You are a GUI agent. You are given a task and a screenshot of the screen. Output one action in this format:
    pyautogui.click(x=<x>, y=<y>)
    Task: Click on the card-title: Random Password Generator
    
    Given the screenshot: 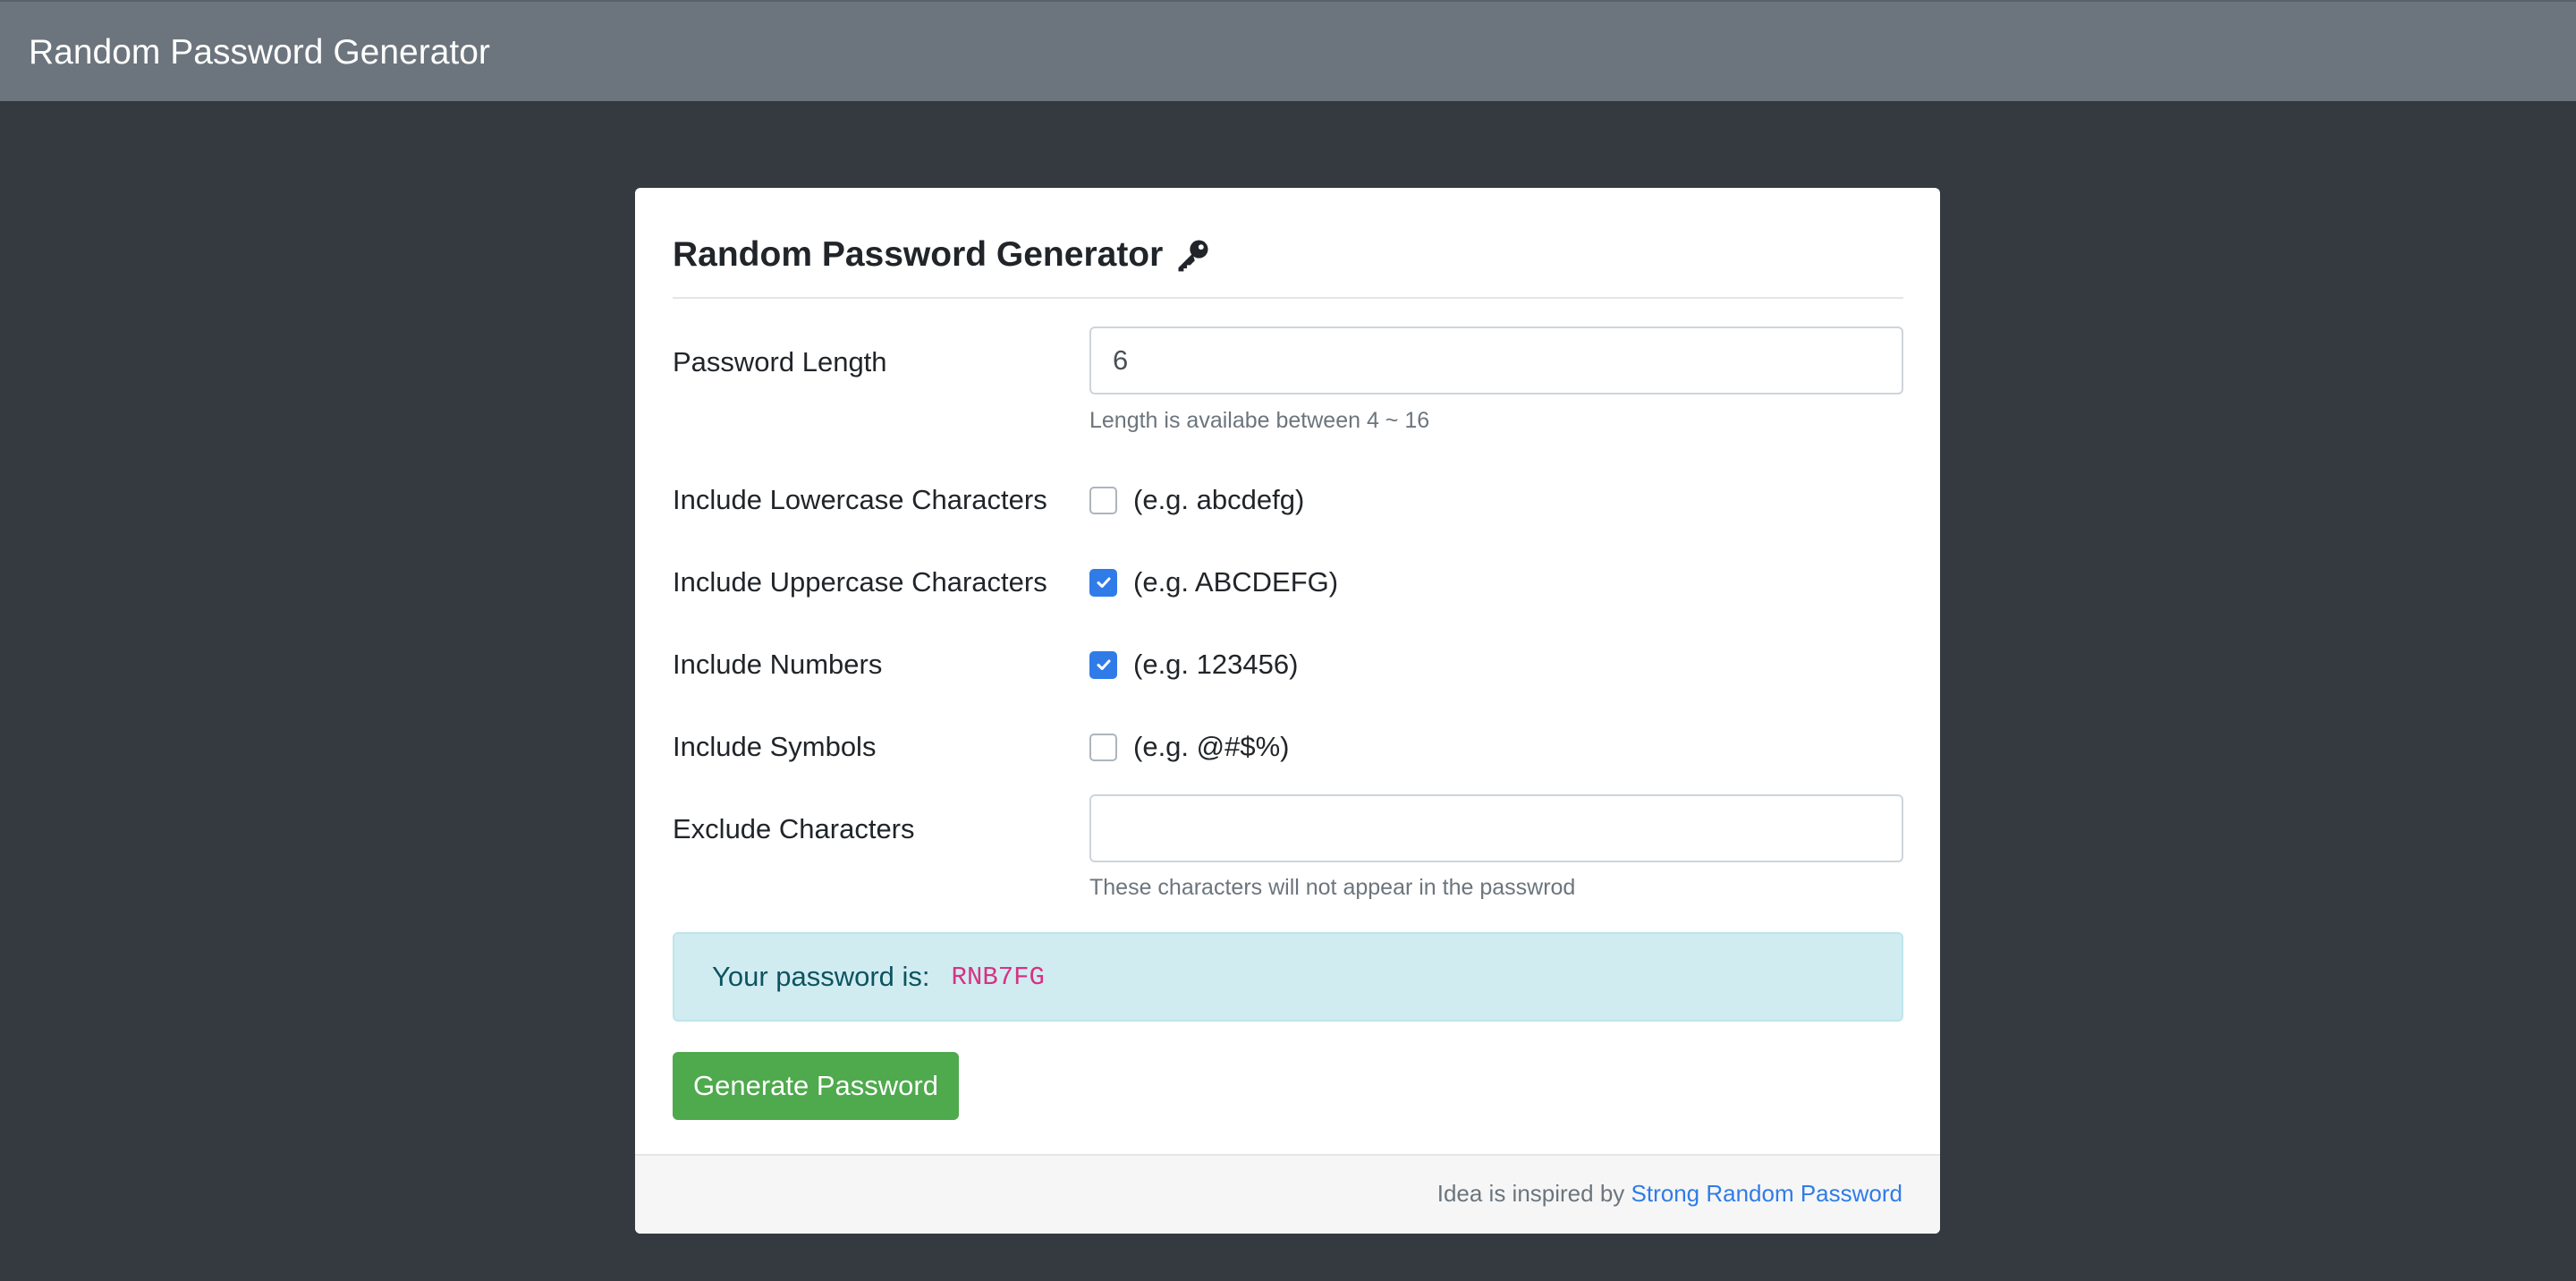 What is the action you would take?
    pyautogui.click(x=943, y=255)
    